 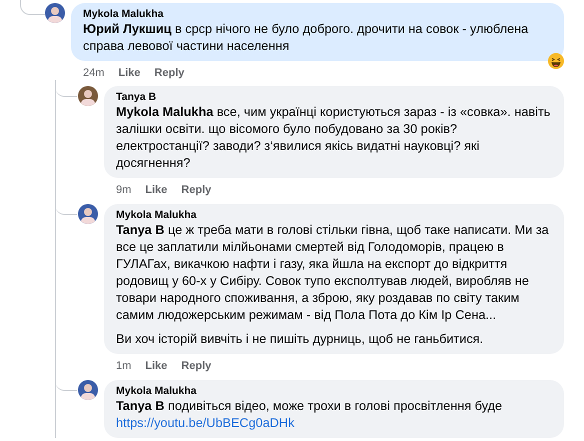 I want to click on comment-text: Юрий Лукшиц в срср нічого не було доброго. дрочити на совок - улюблена справа левової частини населення, so click(x=306, y=38).